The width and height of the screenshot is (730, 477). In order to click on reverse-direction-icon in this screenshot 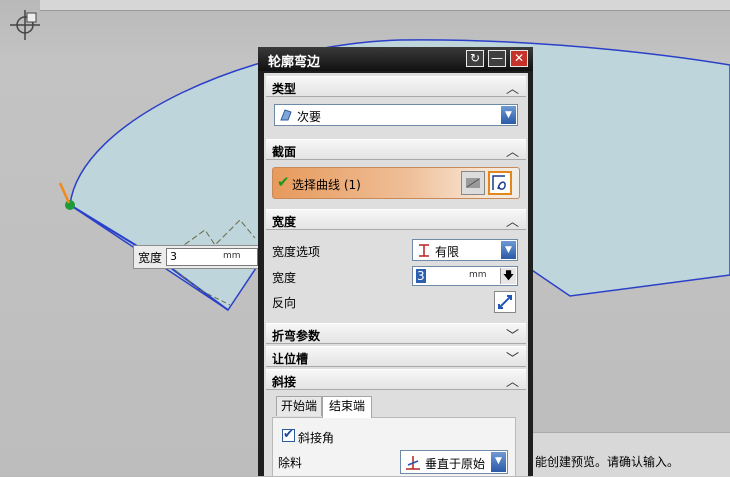, I will do `click(505, 302)`.